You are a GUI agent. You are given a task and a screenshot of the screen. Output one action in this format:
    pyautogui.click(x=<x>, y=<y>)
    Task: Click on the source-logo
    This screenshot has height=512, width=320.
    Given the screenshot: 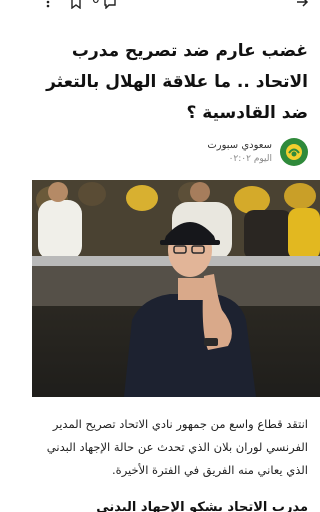 What is the action you would take?
    pyautogui.click(x=294, y=152)
    